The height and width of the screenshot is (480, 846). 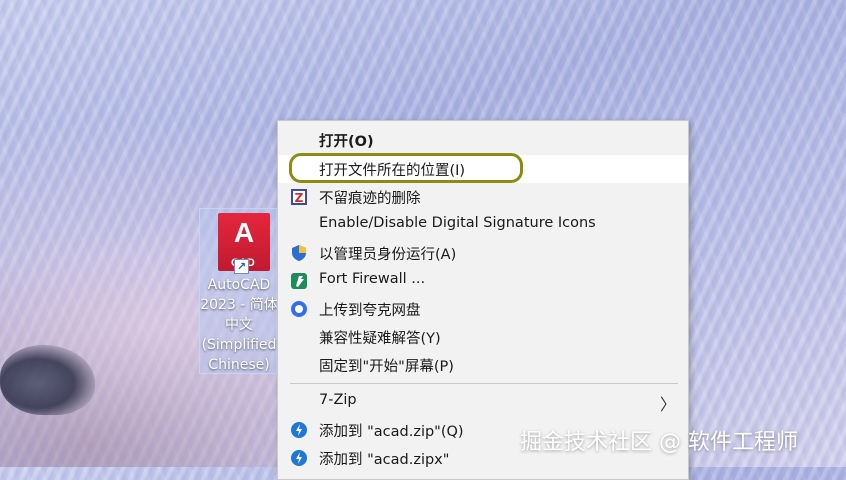 What do you see at coordinates (484, 383) in the screenshot?
I see `menu-separator` at bounding box center [484, 383].